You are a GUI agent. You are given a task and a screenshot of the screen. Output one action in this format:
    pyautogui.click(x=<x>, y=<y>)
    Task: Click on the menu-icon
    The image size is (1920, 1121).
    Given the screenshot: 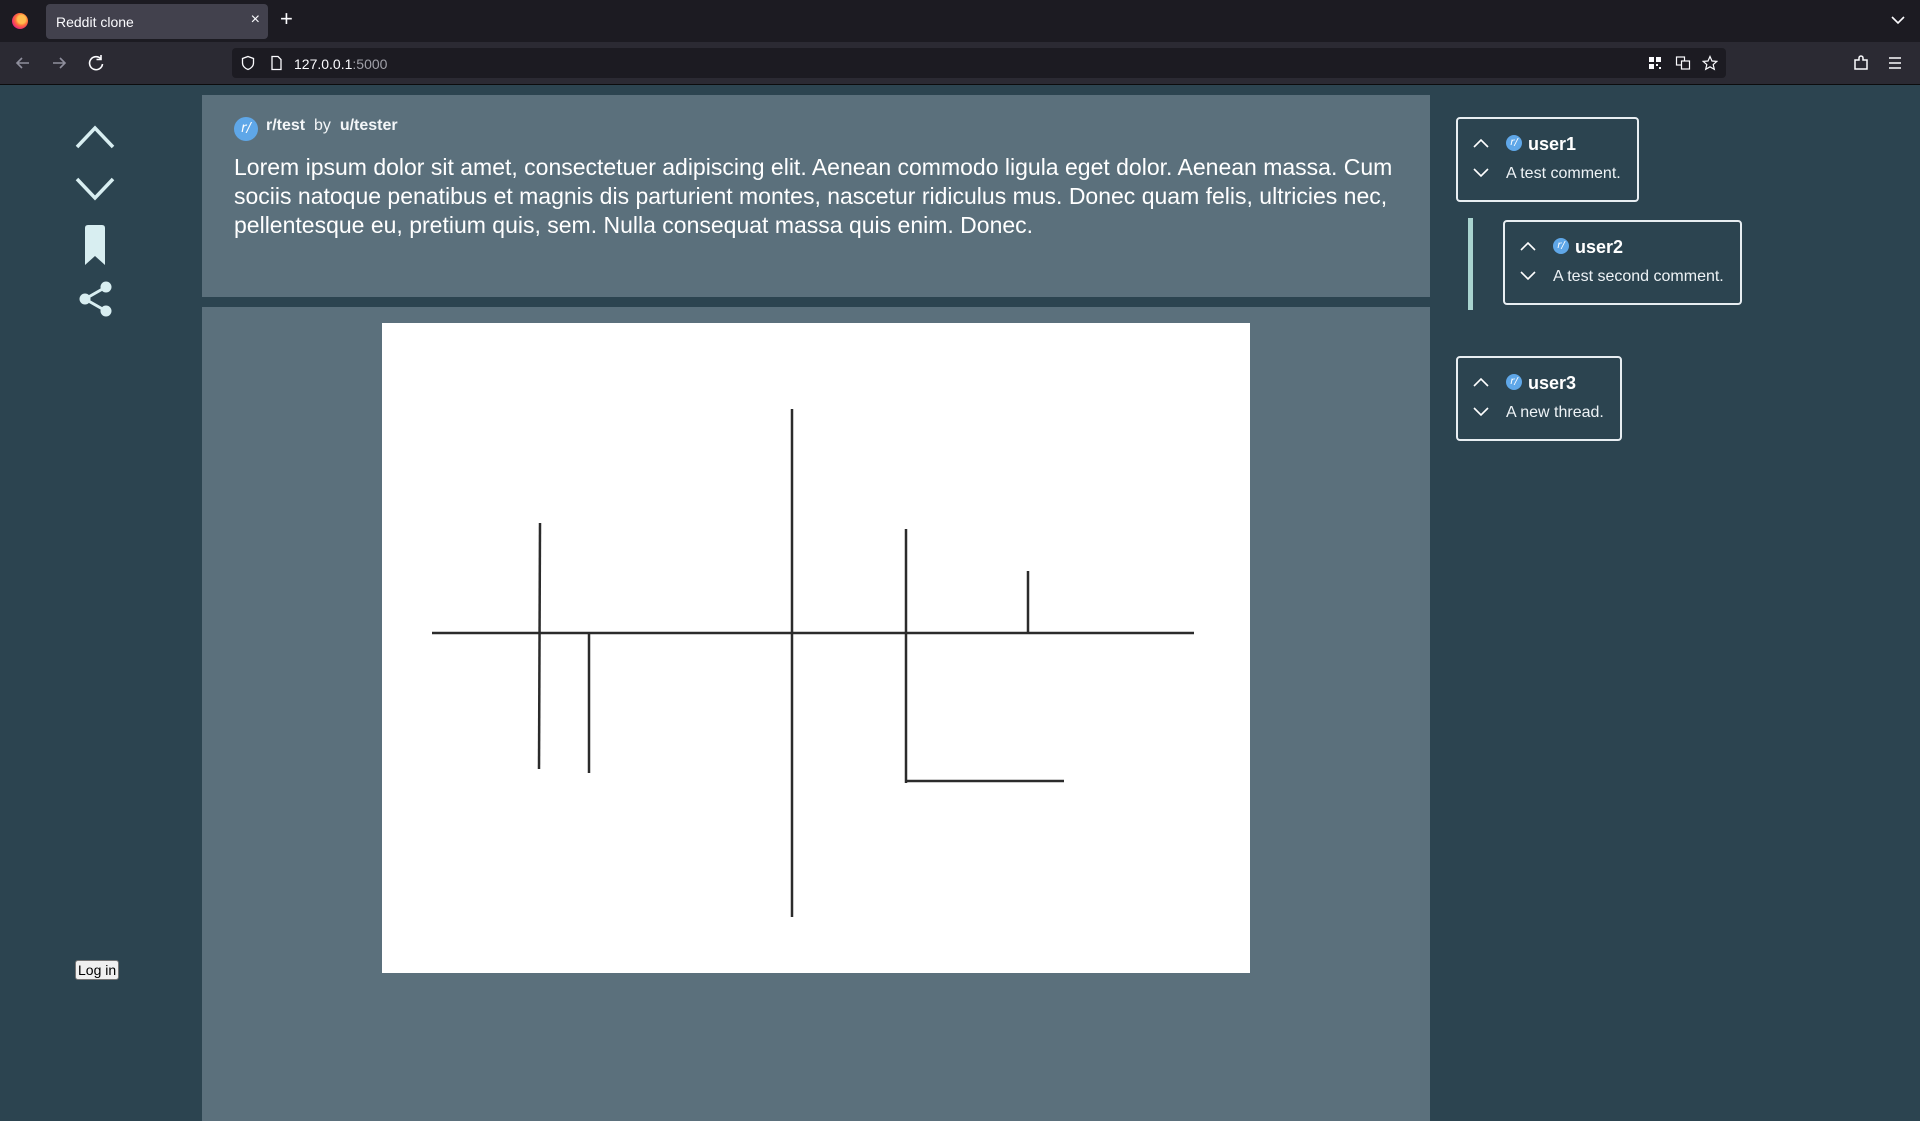 What is the action you would take?
    pyautogui.click(x=1895, y=63)
    